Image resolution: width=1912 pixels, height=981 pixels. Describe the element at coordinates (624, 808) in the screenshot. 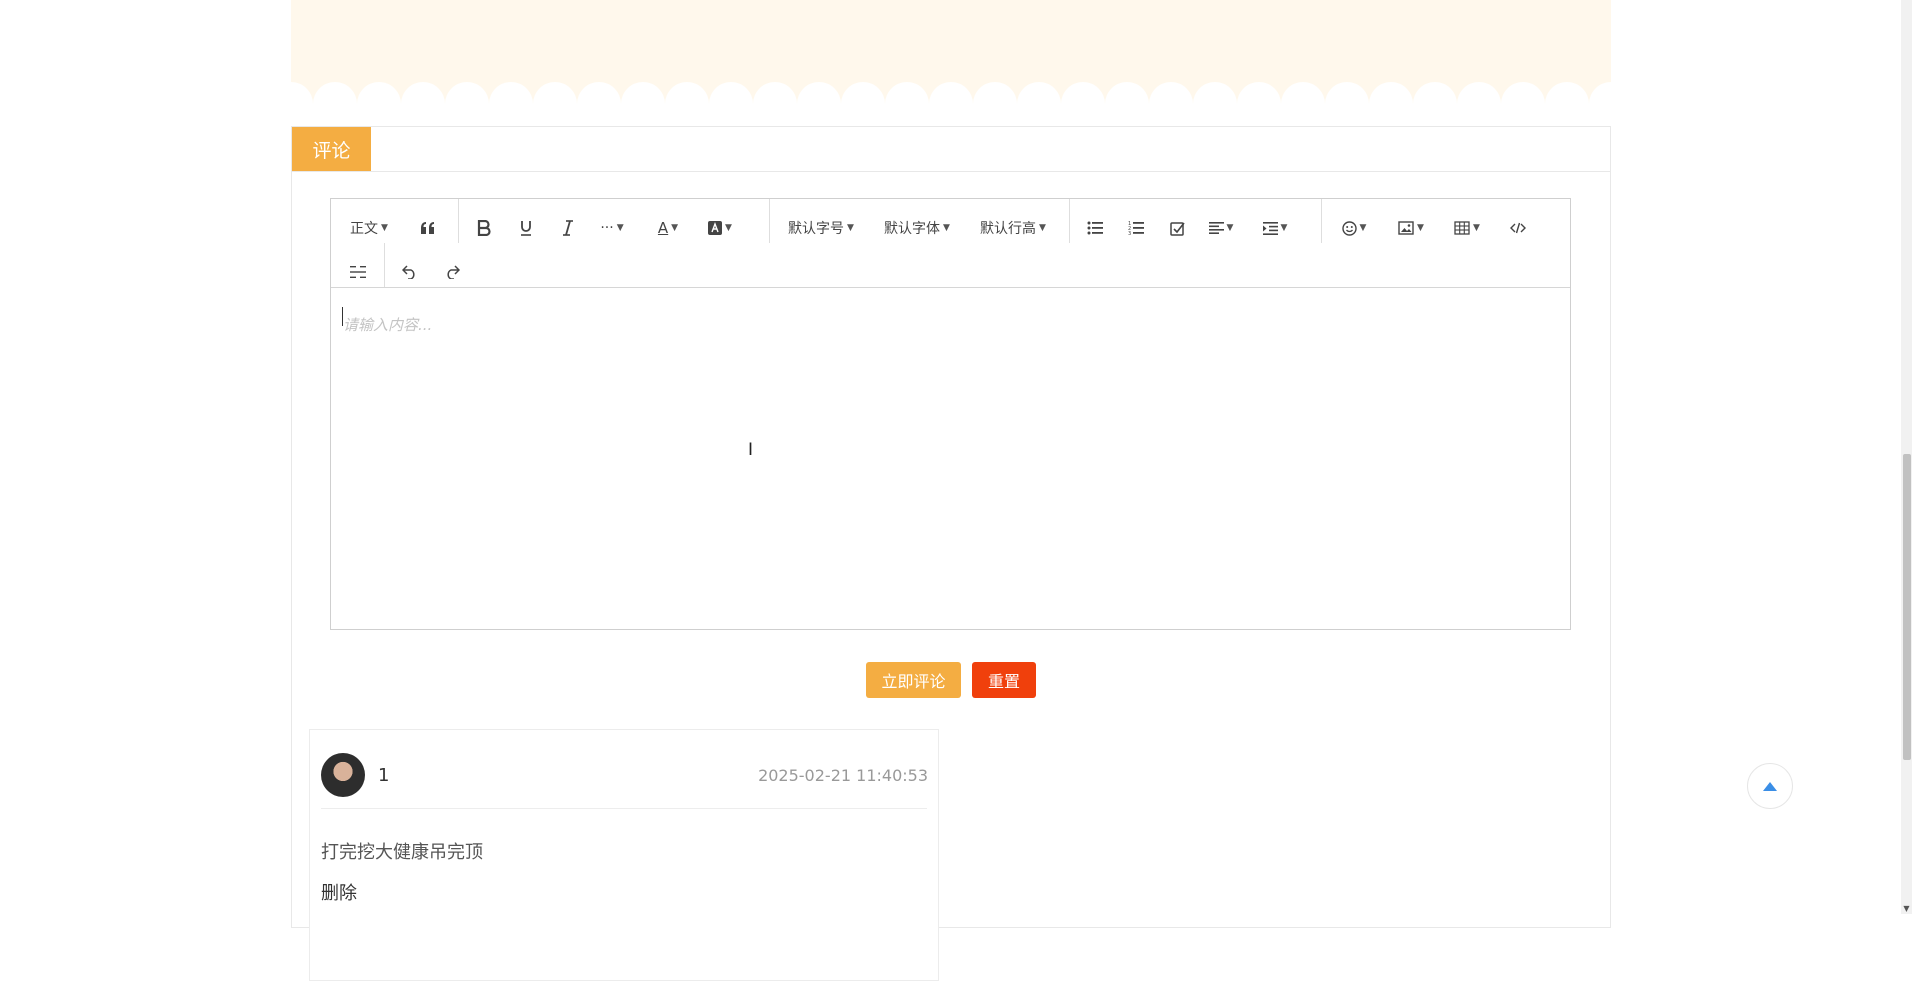

I see `comment-divider` at that location.